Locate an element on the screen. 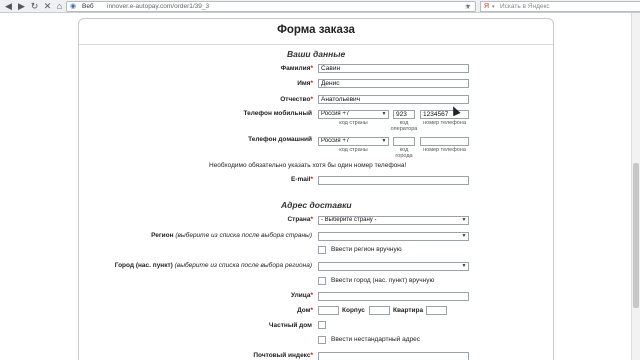 The width and height of the screenshot is (640, 360). region-manual-checkbox is located at coordinates (322, 250).